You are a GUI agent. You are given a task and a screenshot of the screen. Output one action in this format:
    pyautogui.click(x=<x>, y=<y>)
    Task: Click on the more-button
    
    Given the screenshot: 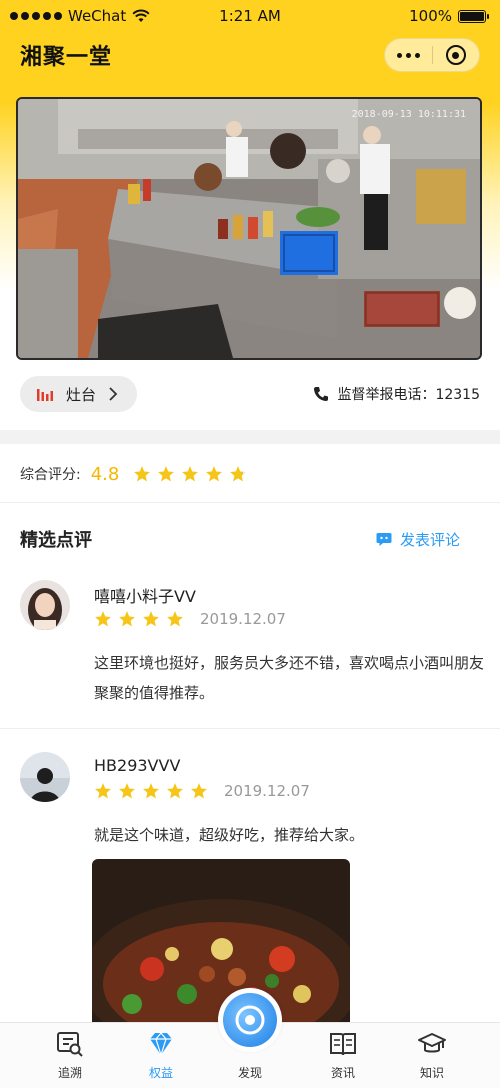 What is the action you would take?
    pyautogui.click(x=408, y=55)
    